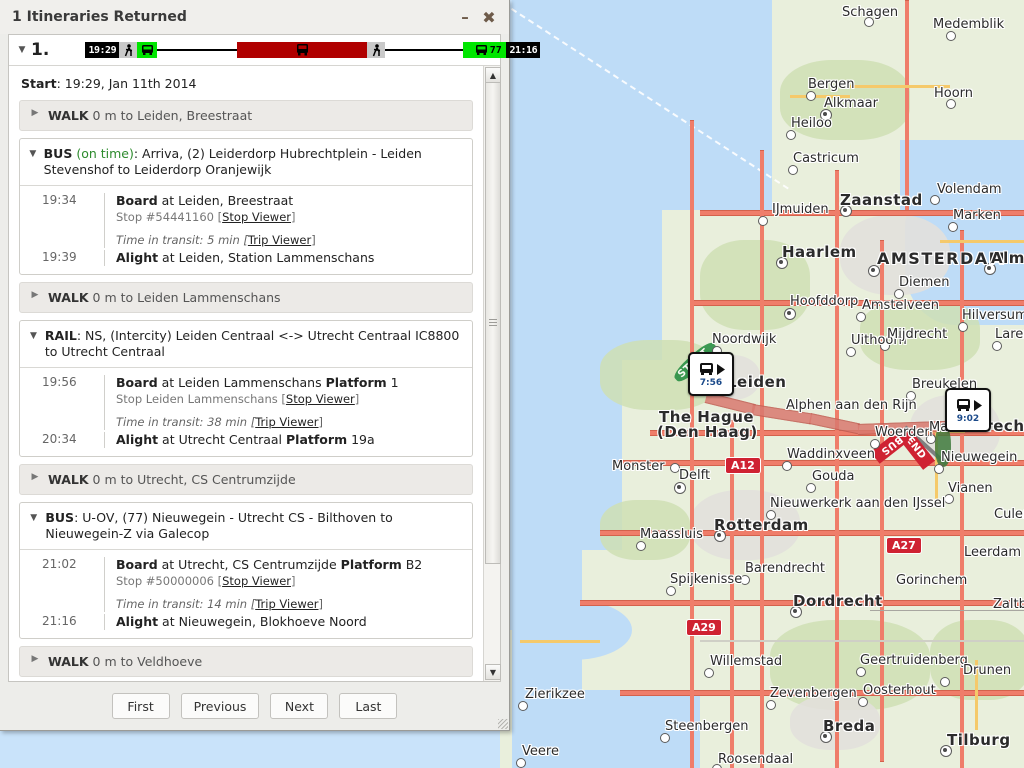 The height and width of the screenshot is (768, 1024). What do you see at coordinates (201, 399) in the screenshot?
I see `stop-id-text: Stop Leiden Lammenschans [` at bounding box center [201, 399].